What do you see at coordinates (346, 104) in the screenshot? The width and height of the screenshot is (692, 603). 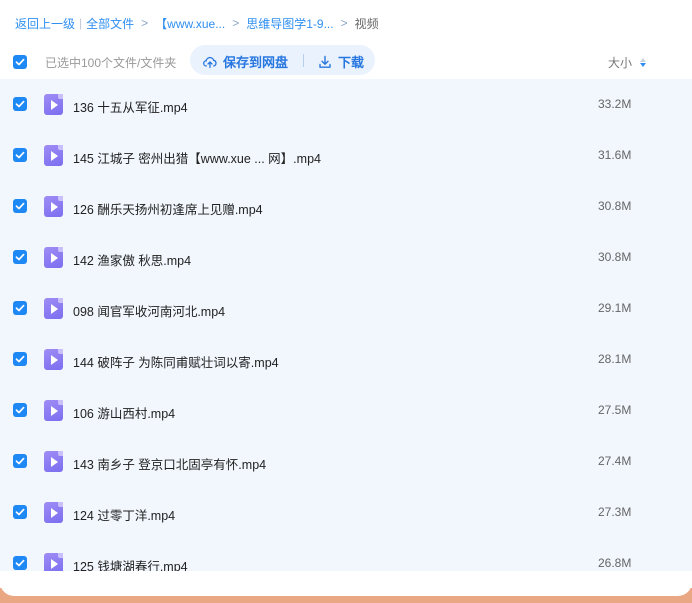 I see `file-row: 136 十五从军征.mp4 33.2M` at bounding box center [346, 104].